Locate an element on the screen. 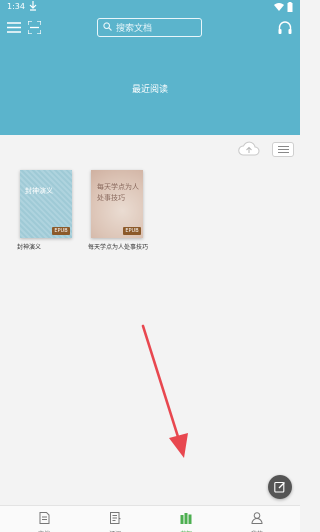  subscribe-icon is located at coordinates (115, 518).